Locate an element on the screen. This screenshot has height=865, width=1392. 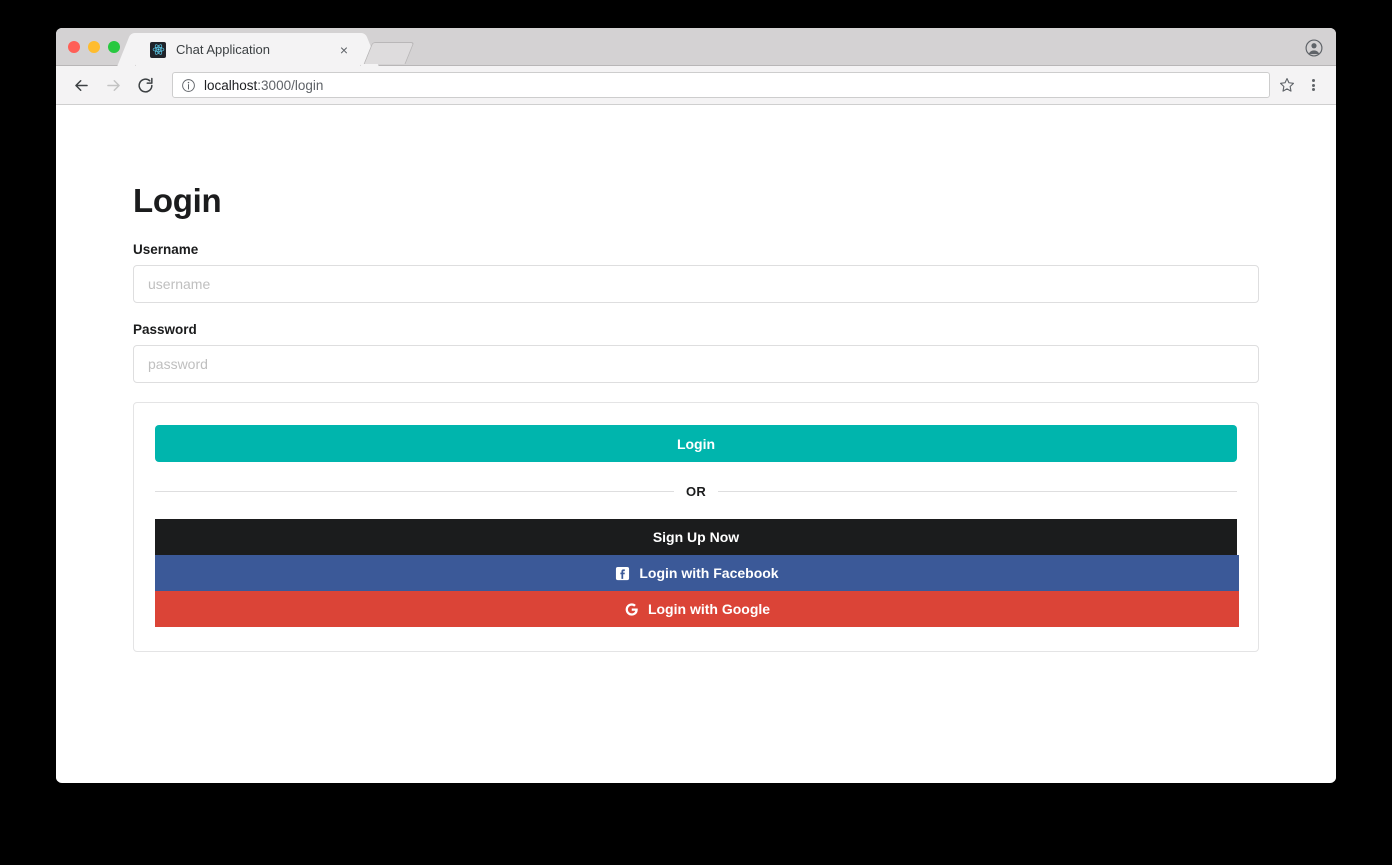
traffic-lights is located at coordinates (94, 47).